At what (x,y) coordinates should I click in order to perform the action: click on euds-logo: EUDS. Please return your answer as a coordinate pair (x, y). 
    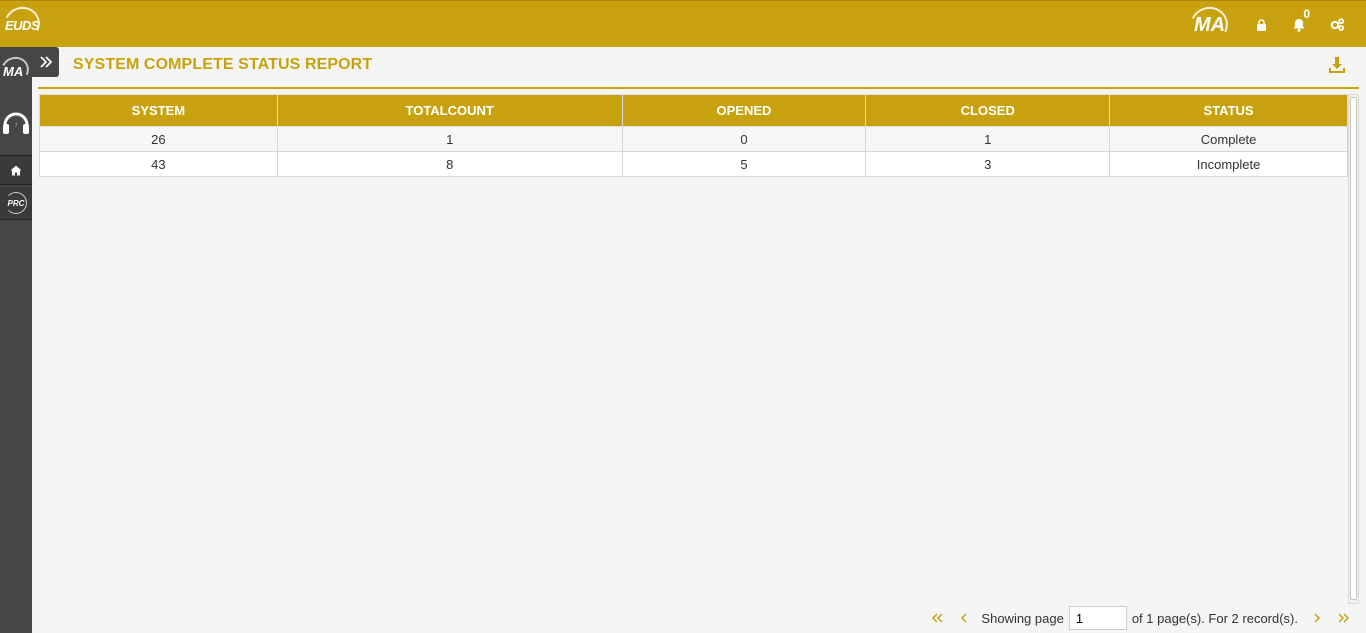
    Looking at the image, I should click on (22, 24).